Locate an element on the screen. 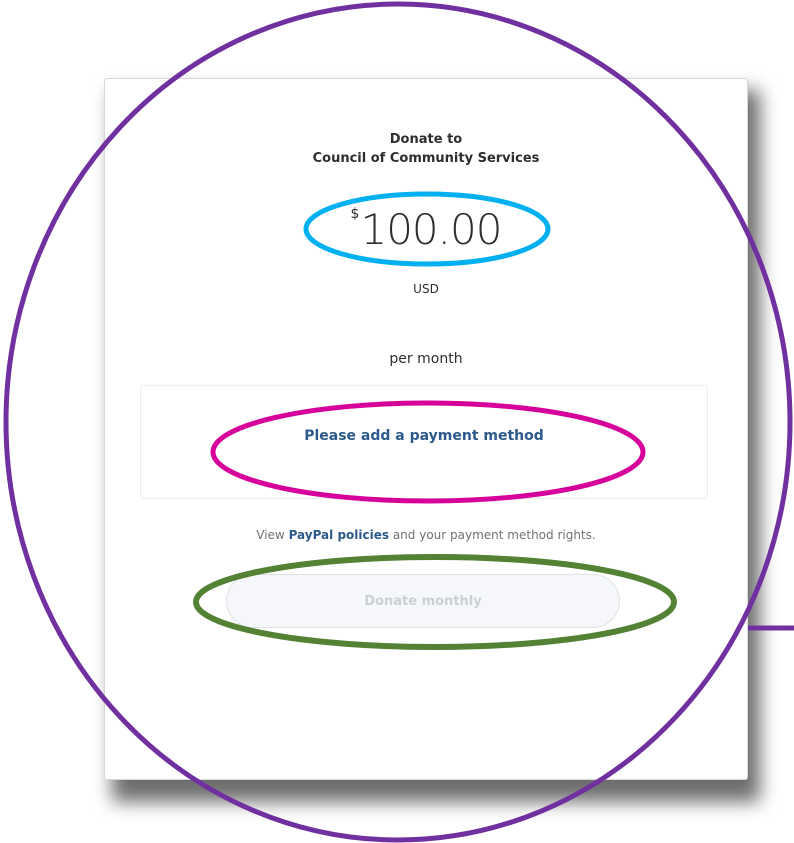 The width and height of the screenshot is (794, 843). policies-prefix: View is located at coordinates (272, 535).